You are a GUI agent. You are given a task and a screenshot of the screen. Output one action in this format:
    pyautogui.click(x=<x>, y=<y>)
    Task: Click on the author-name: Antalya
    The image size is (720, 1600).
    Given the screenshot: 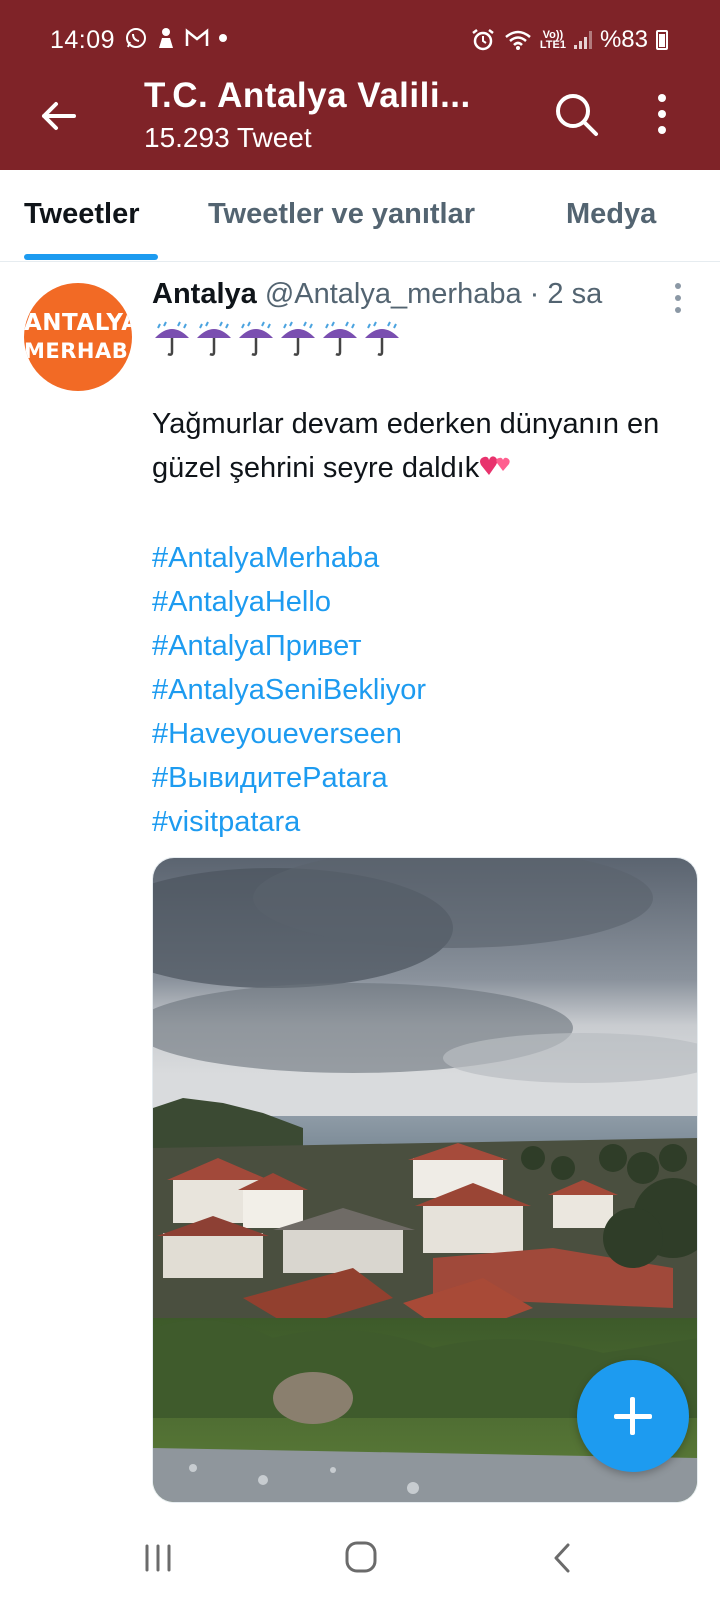 What is the action you would take?
    pyautogui.click(x=204, y=294)
    